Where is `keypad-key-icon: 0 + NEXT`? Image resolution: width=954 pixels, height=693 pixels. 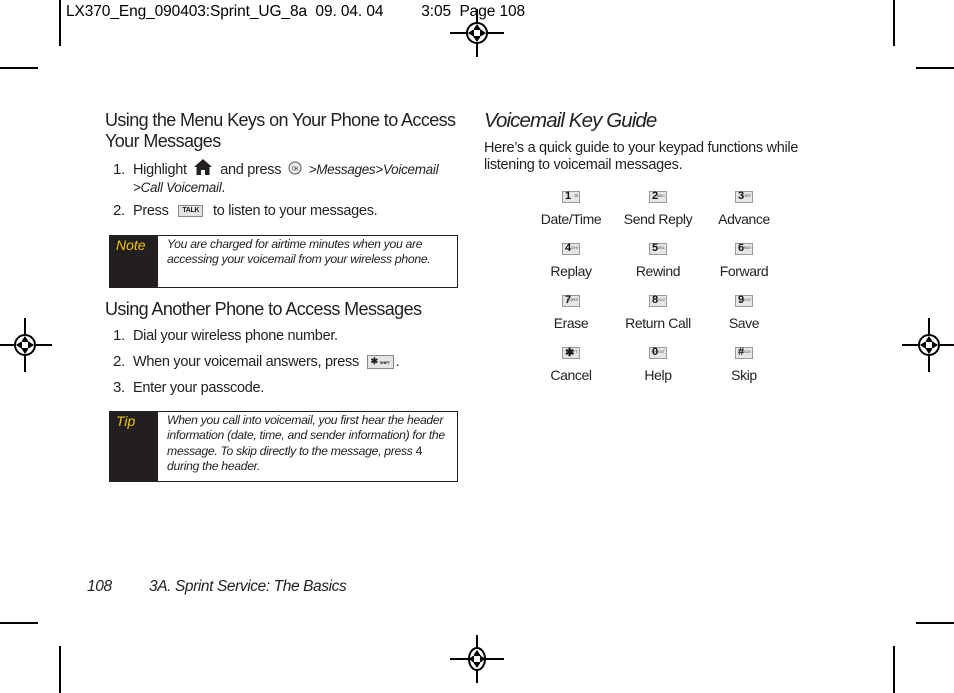 keypad-key-icon: 0 + NEXT is located at coordinates (658, 352).